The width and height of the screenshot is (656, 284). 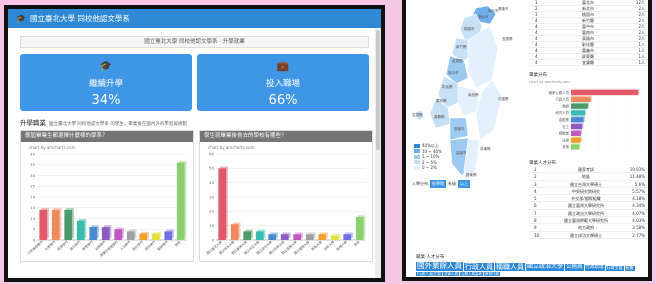 What do you see at coordinates (429, 274) in the screenshot?
I see `tag-item: 行政人員主管` at bounding box center [429, 274].